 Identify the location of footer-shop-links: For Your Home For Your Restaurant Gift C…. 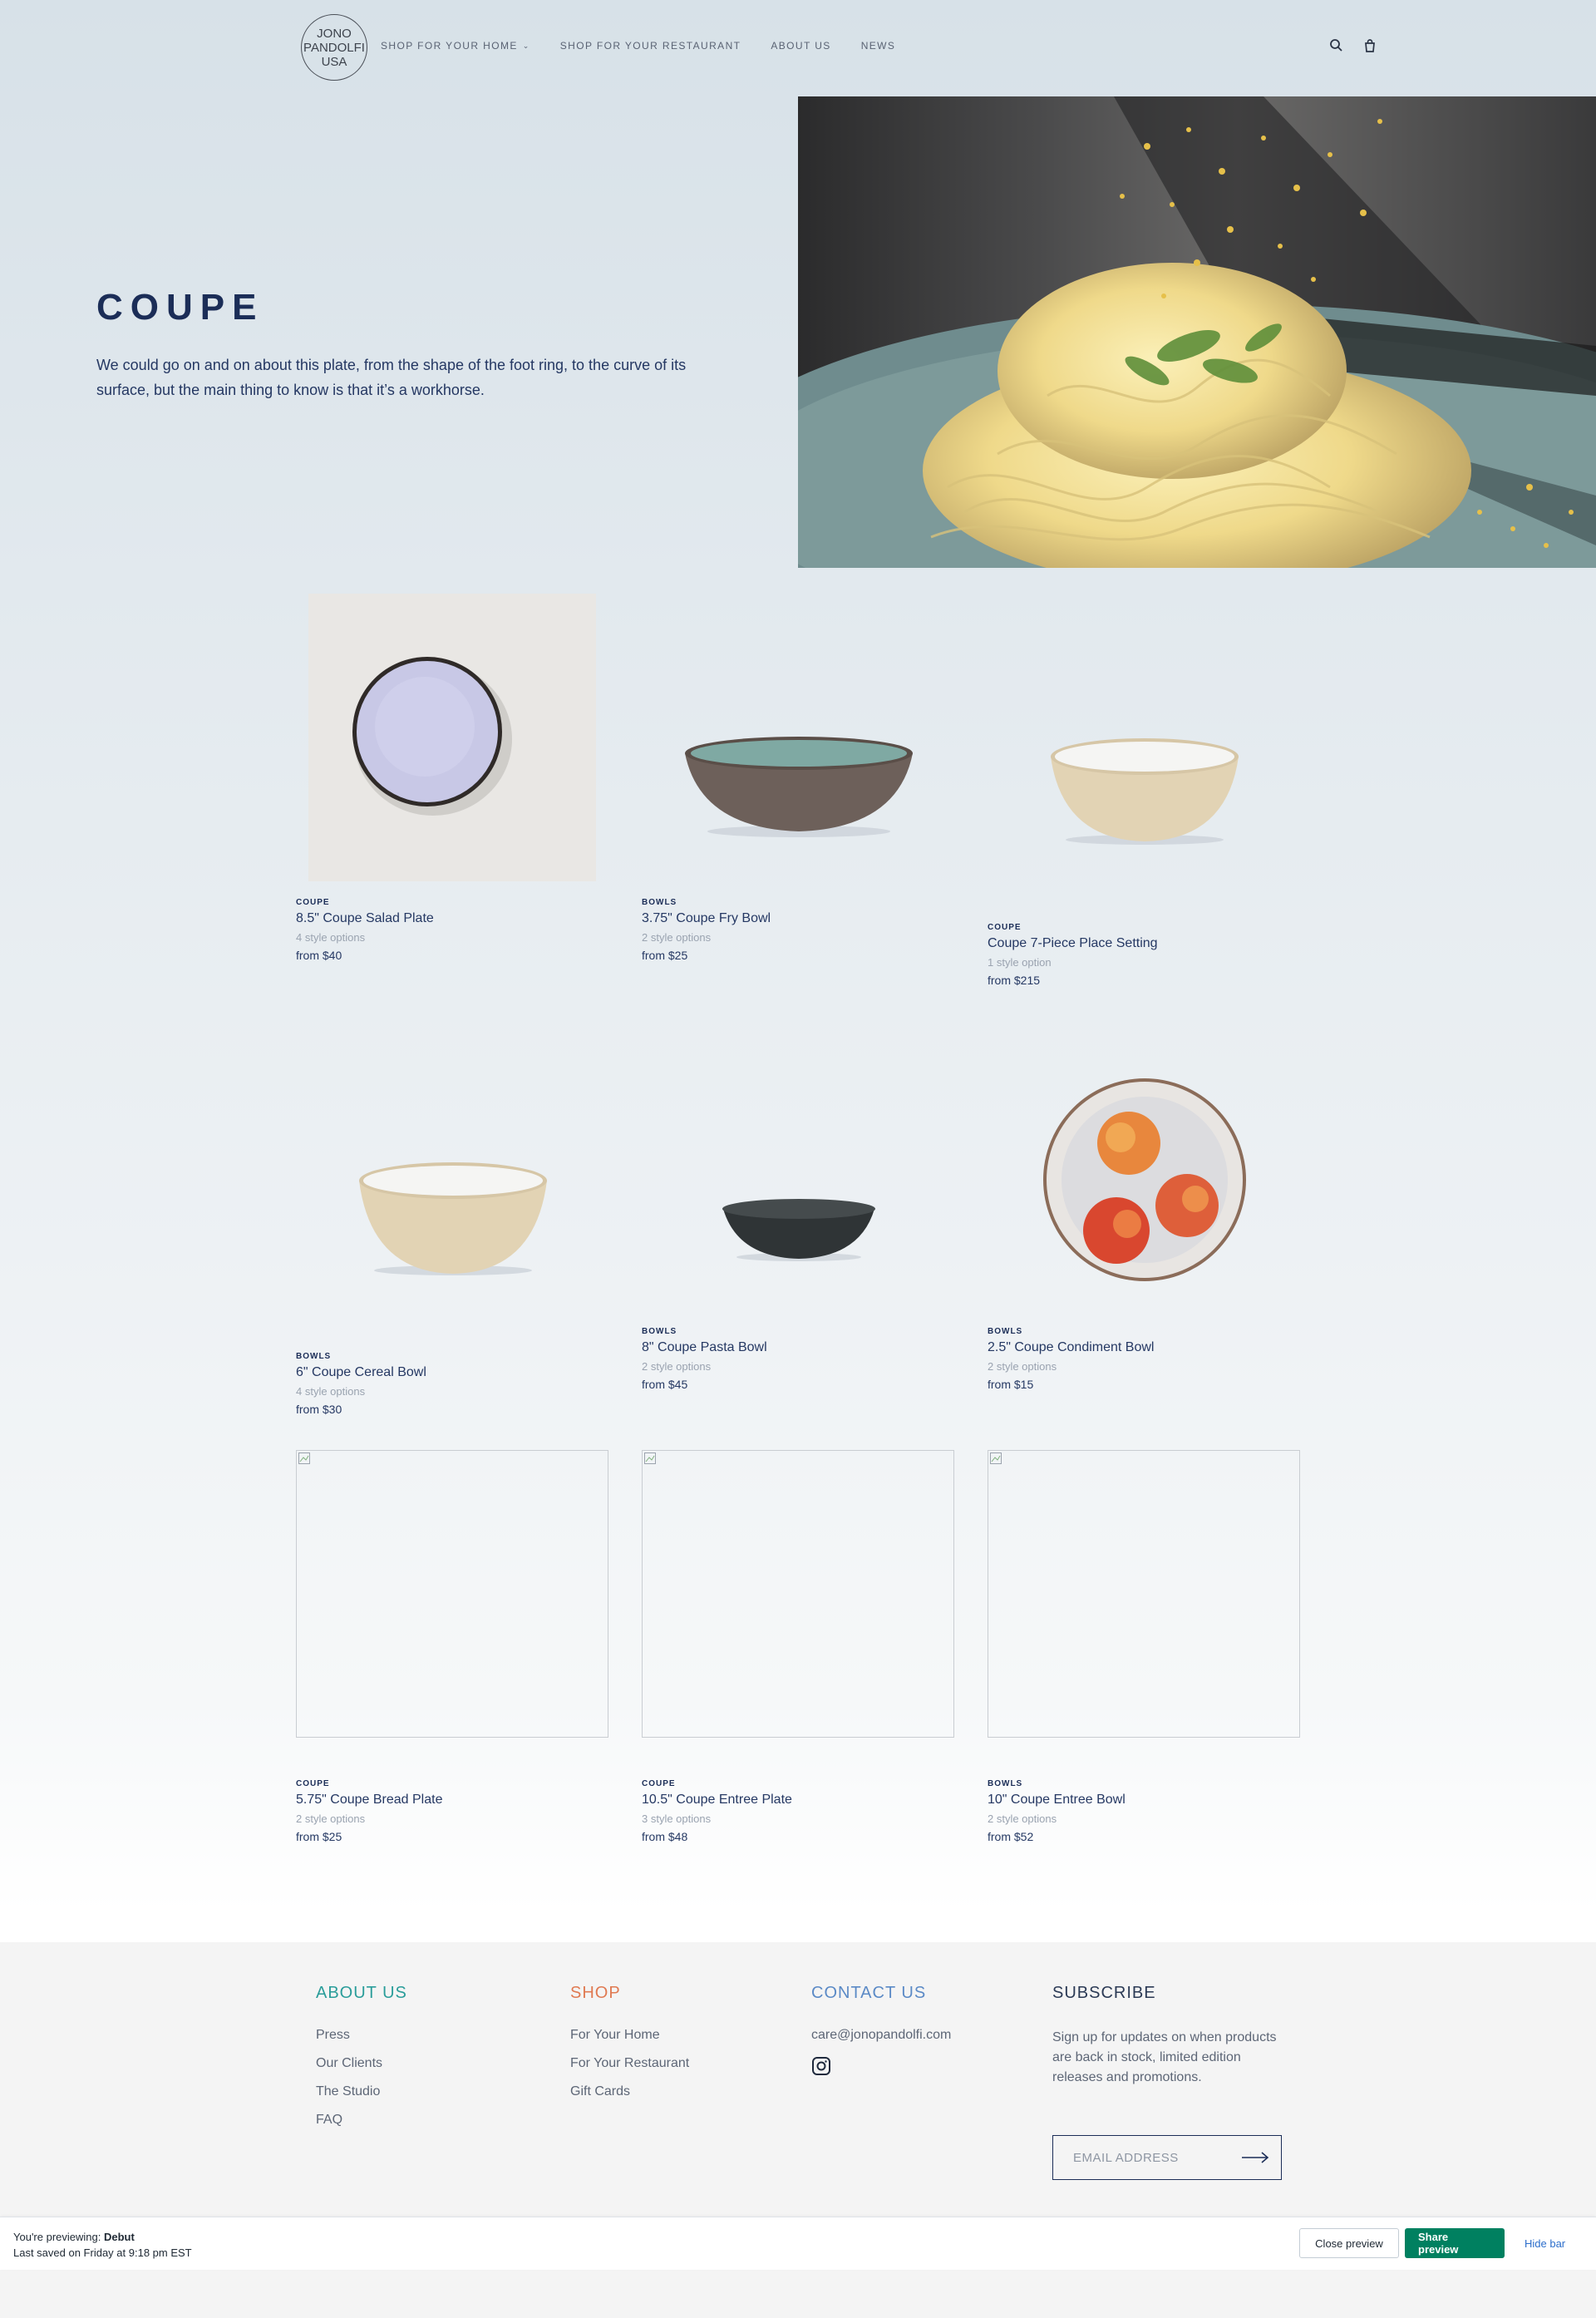
(629, 2063).